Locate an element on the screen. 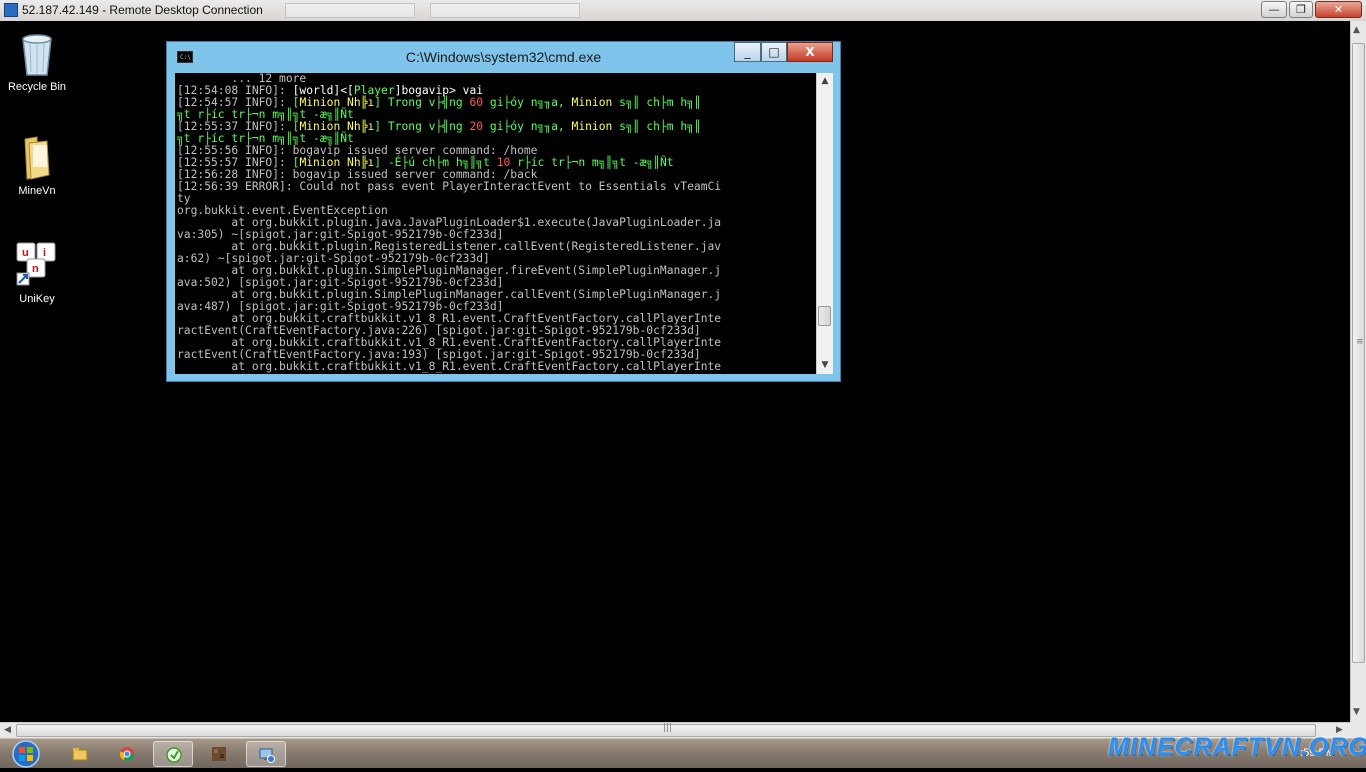  taskbar-item-chrome is located at coordinates (127, 754).